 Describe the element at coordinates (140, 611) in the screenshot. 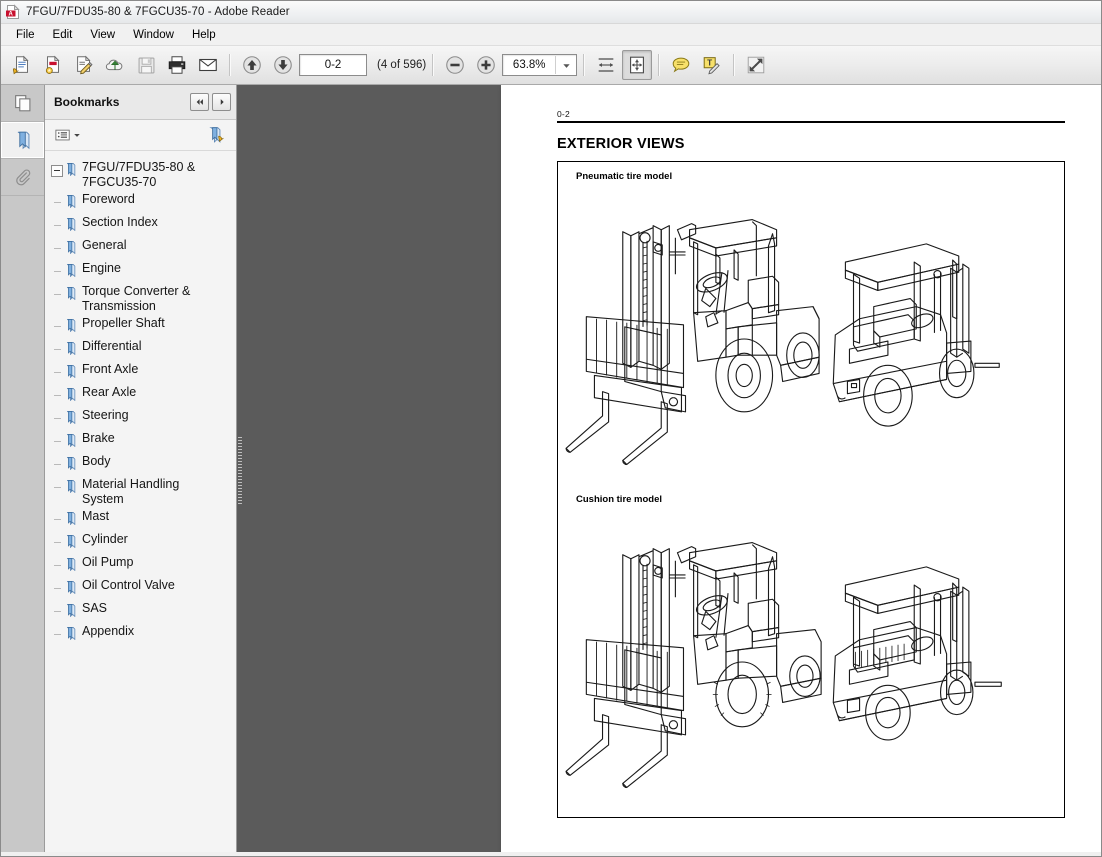

I see `list-item: SAS` at that location.